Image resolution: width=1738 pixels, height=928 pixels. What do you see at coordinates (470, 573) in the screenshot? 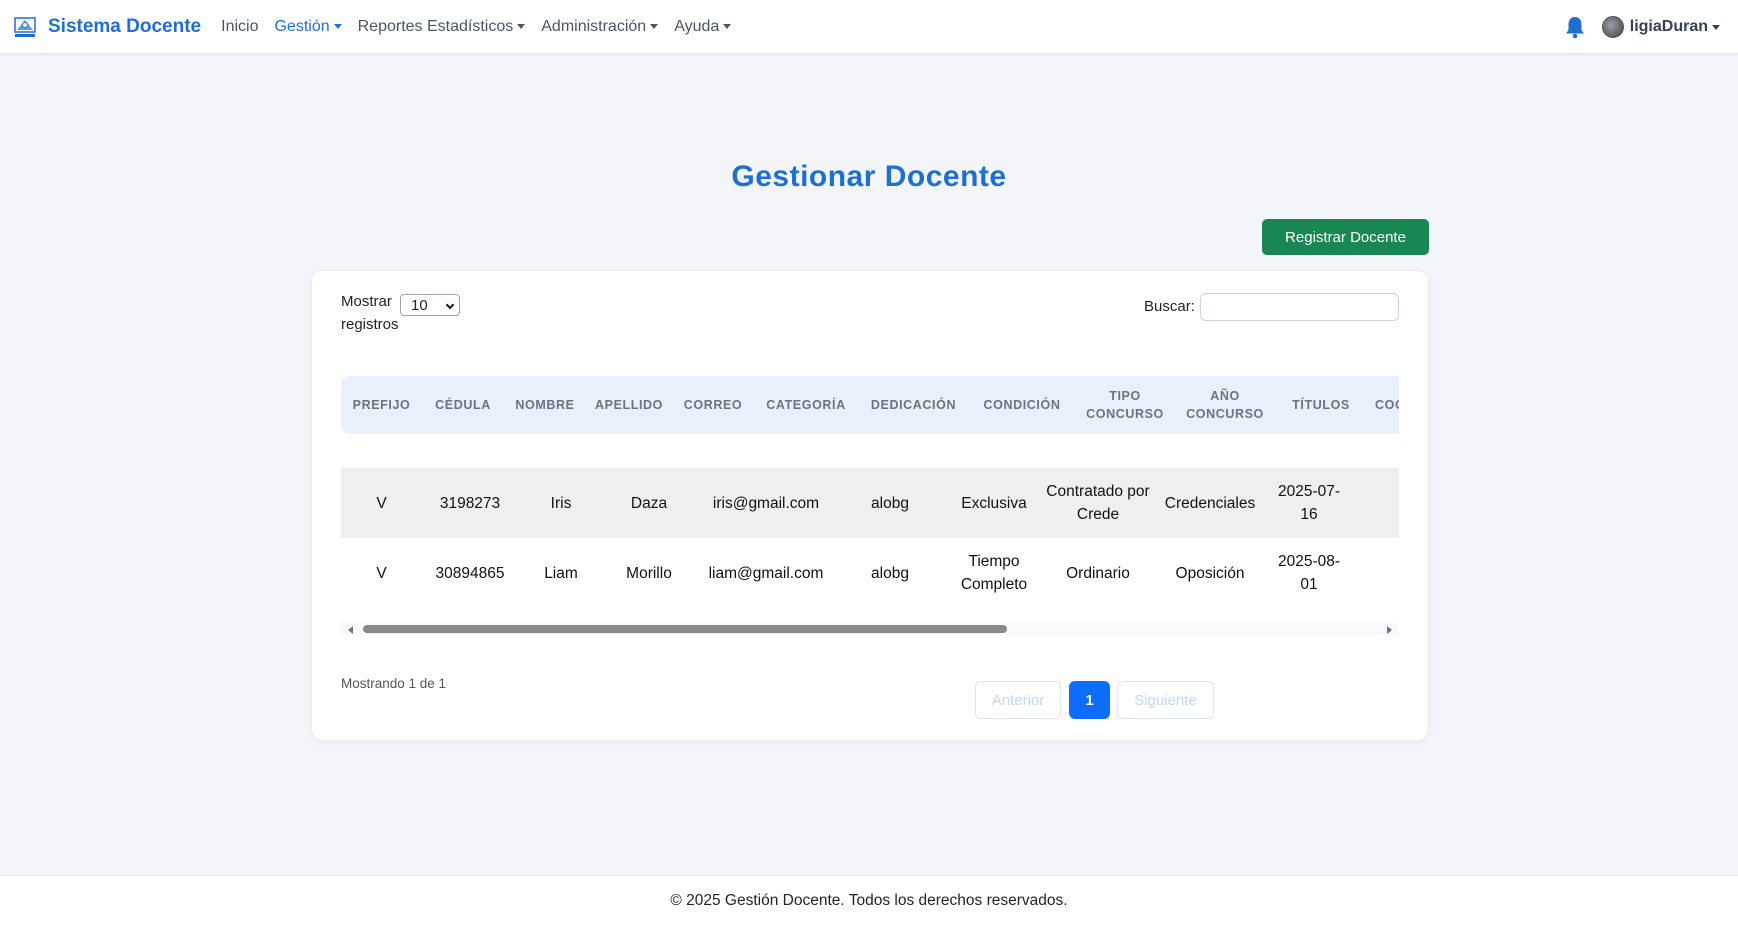
I see `cell-cedula: 30894865` at bounding box center [470, 573].